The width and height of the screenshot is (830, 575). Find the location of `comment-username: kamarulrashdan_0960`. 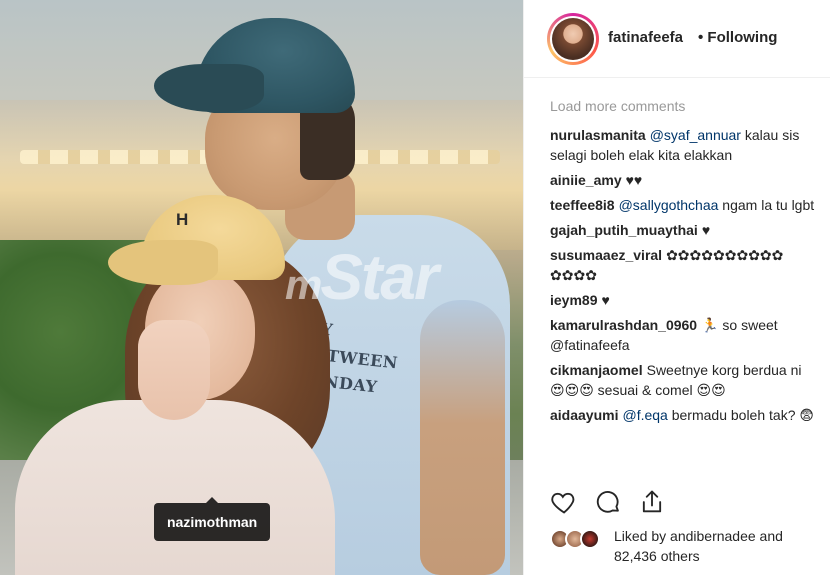

comment-username: kamarulrashdan_0960 is located at coordinates (623, 325).